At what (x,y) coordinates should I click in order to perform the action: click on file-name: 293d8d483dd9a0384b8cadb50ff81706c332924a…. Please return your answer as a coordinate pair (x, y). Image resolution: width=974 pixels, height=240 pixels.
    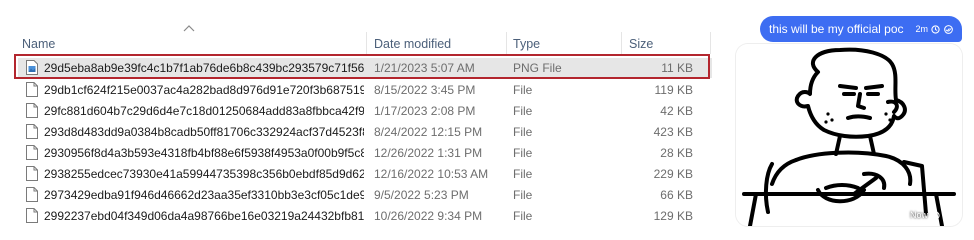
    Looking at the image, I should click on (204, 132).